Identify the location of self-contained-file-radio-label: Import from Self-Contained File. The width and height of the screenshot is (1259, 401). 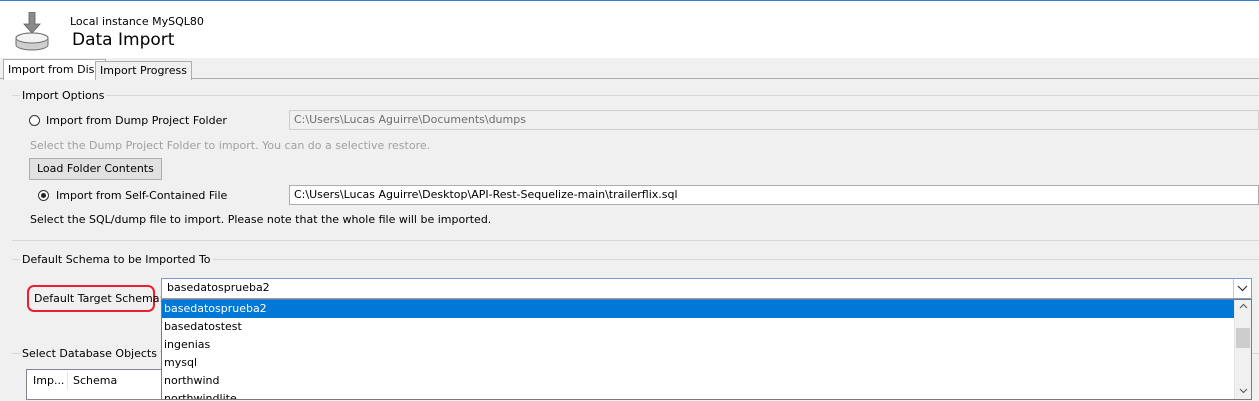
(141, 195).